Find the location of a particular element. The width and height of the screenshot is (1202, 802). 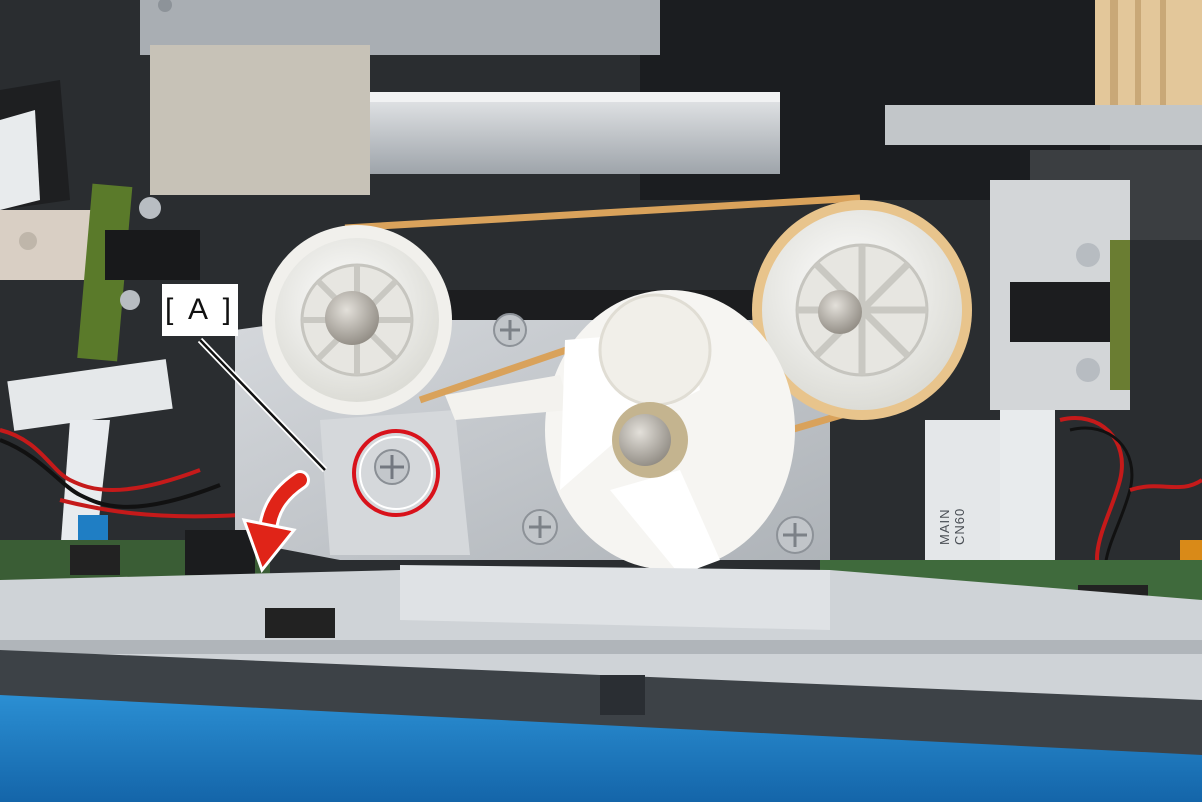

carriage-block is located at coordinates (260, 120).